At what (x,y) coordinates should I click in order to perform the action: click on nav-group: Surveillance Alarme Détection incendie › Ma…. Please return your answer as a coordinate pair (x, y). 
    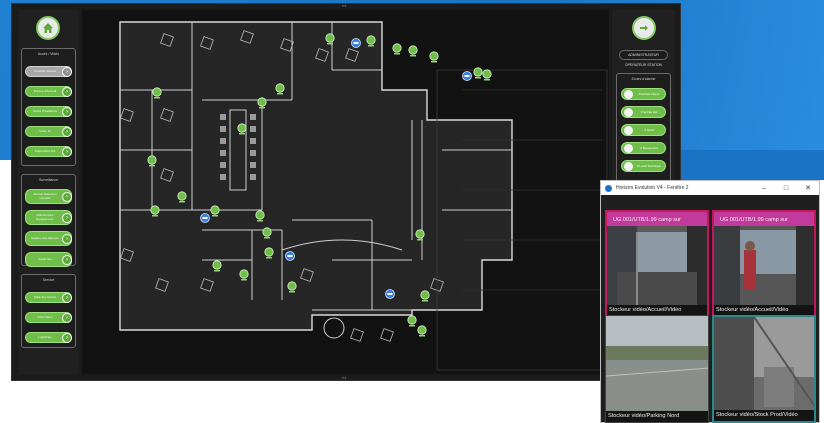
    Looking at the image, I should click on (48, 220).